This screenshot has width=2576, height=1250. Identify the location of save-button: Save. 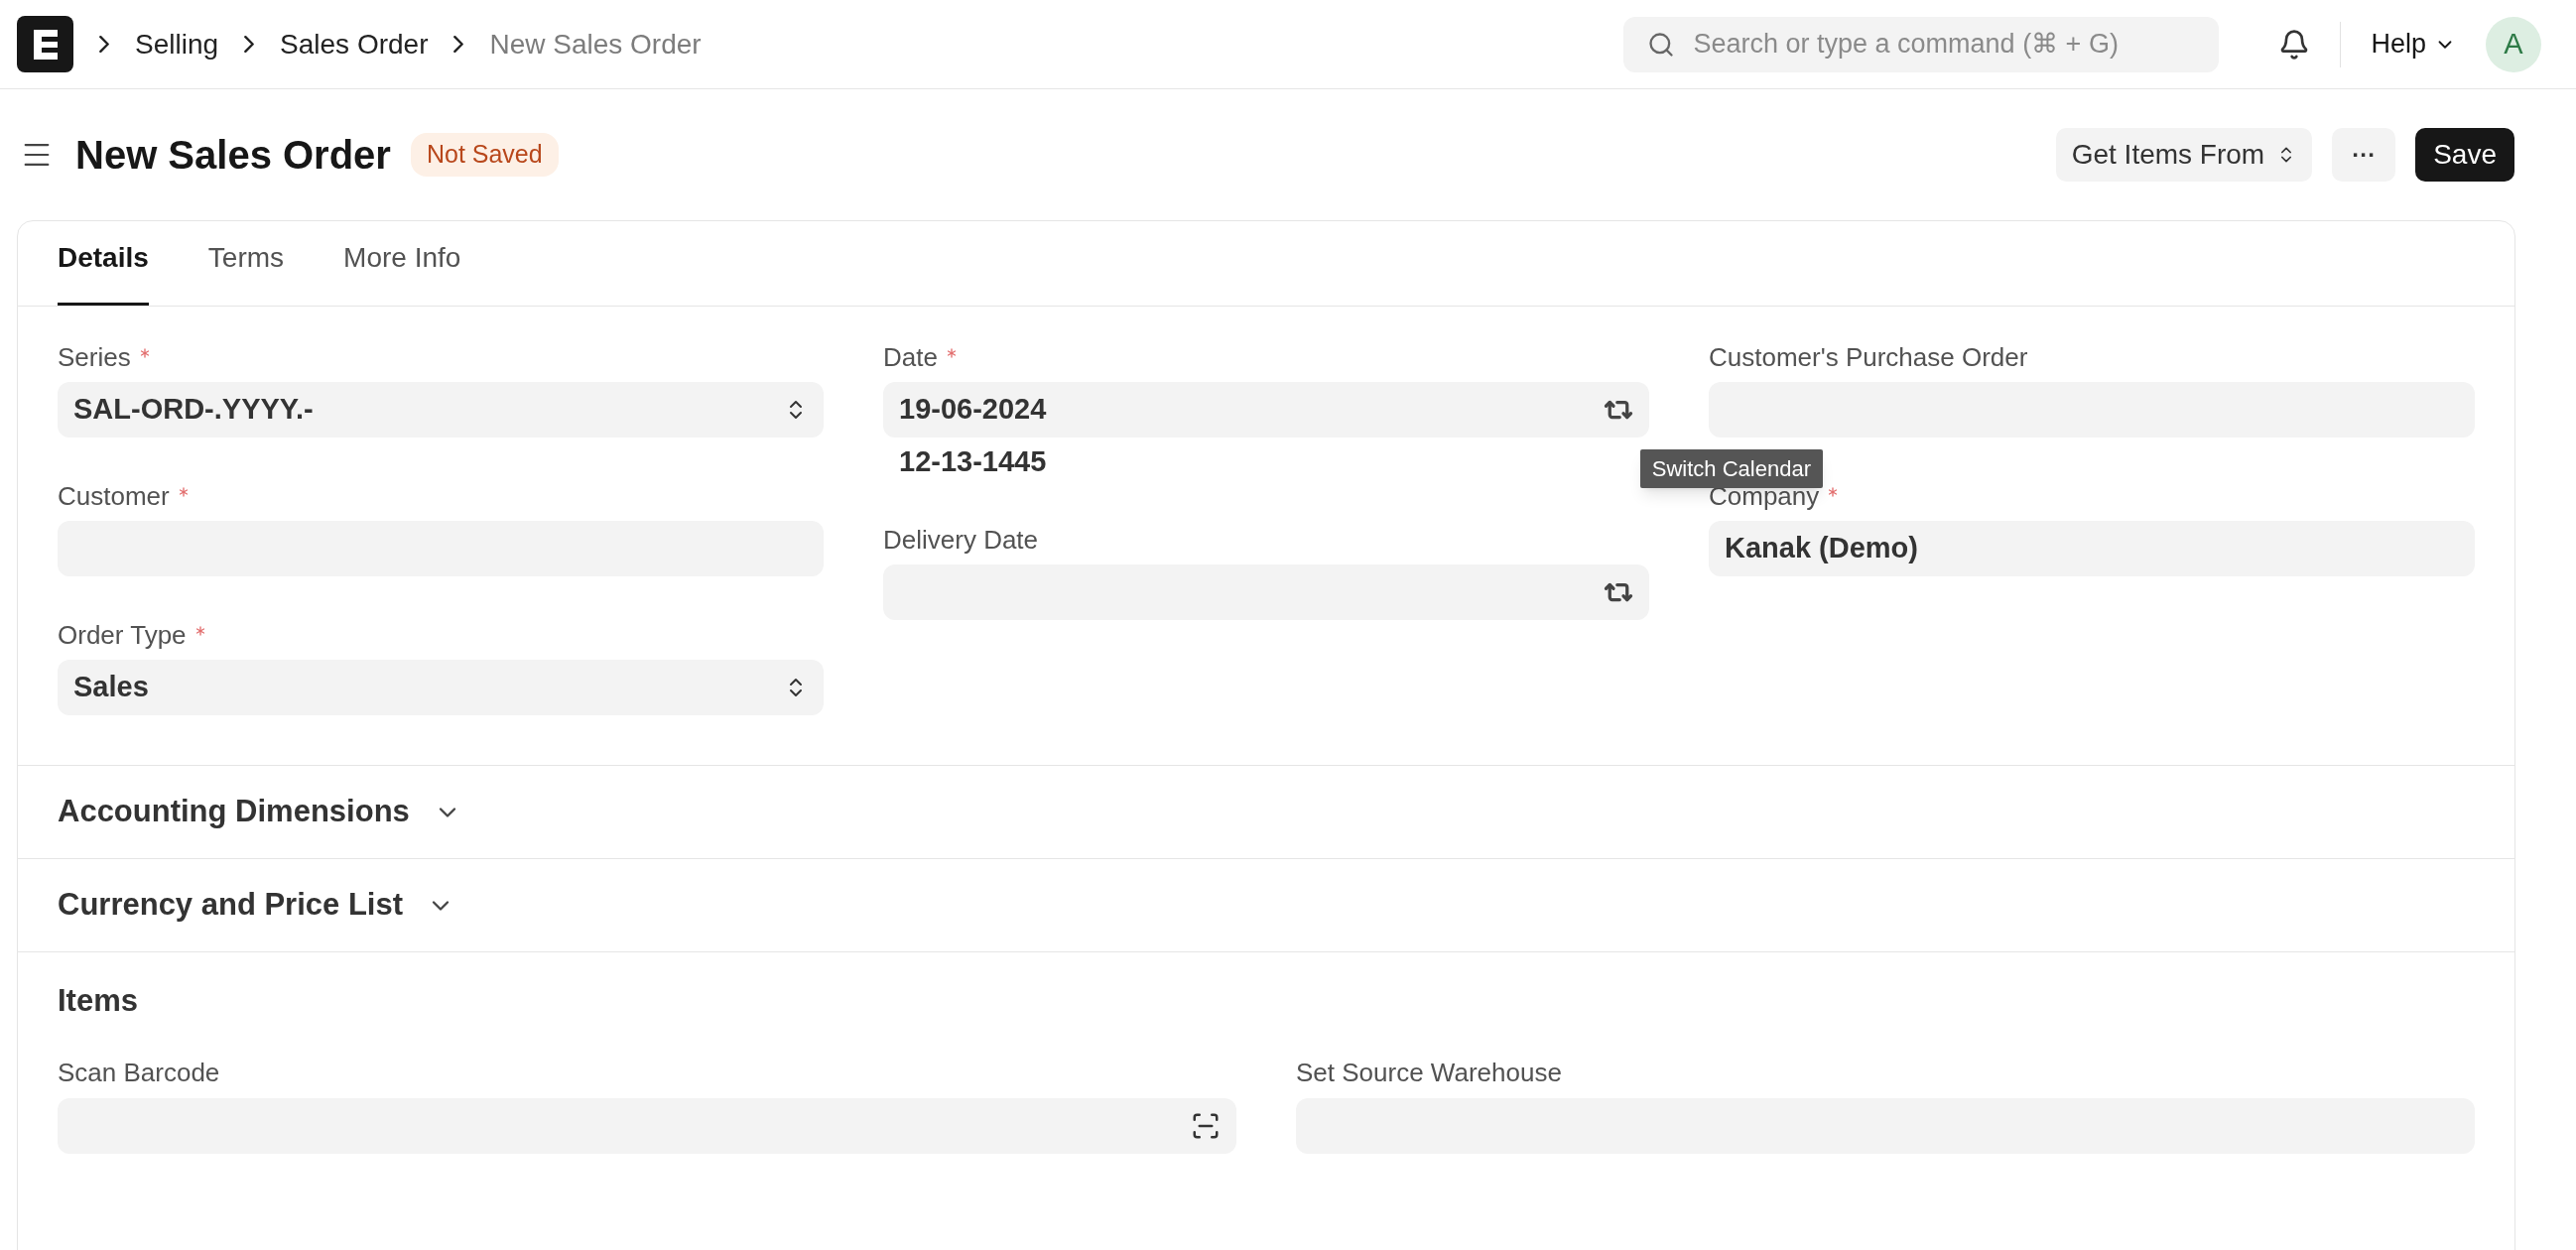
(2465, 155).